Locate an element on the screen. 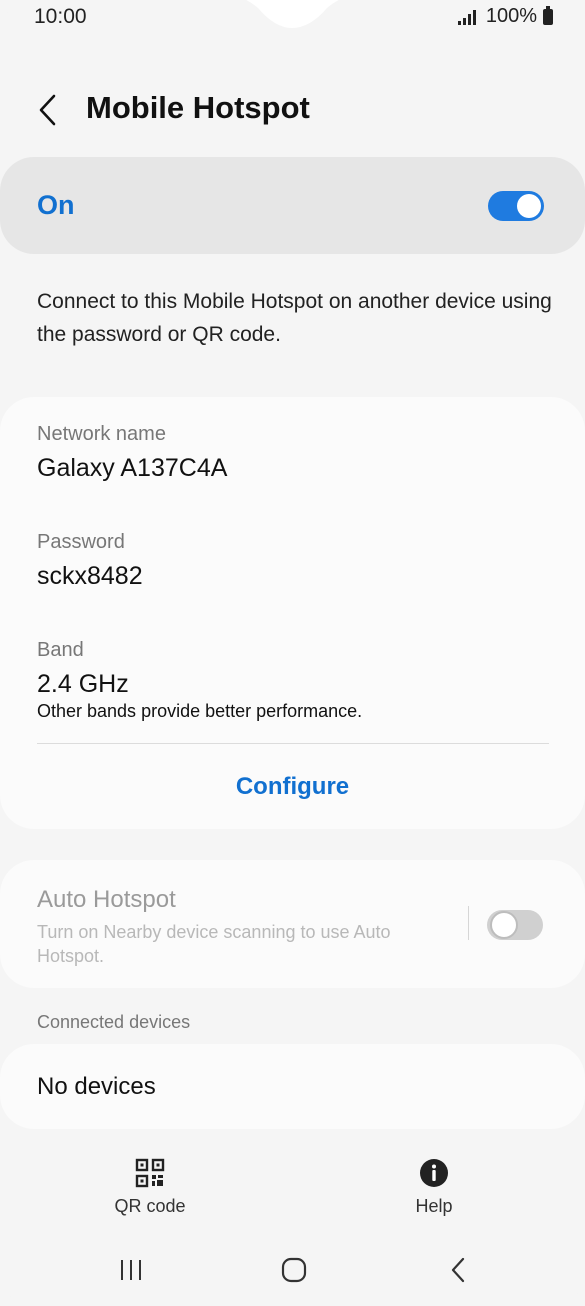 The image size is (585, 1306). network-name-label: Network name is located at coordinates (101, 434).